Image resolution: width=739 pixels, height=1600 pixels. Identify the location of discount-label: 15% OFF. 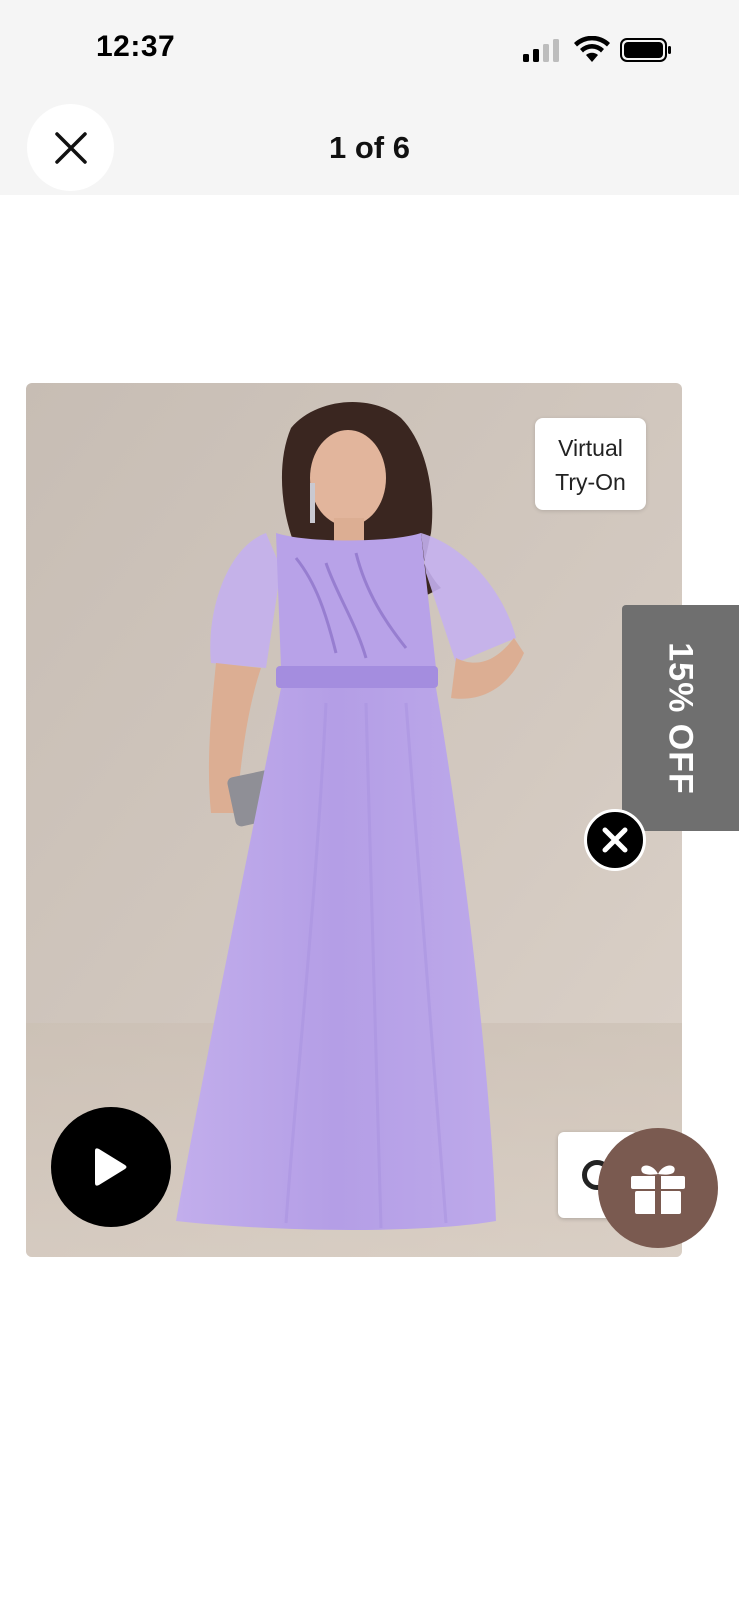
(681, 718).